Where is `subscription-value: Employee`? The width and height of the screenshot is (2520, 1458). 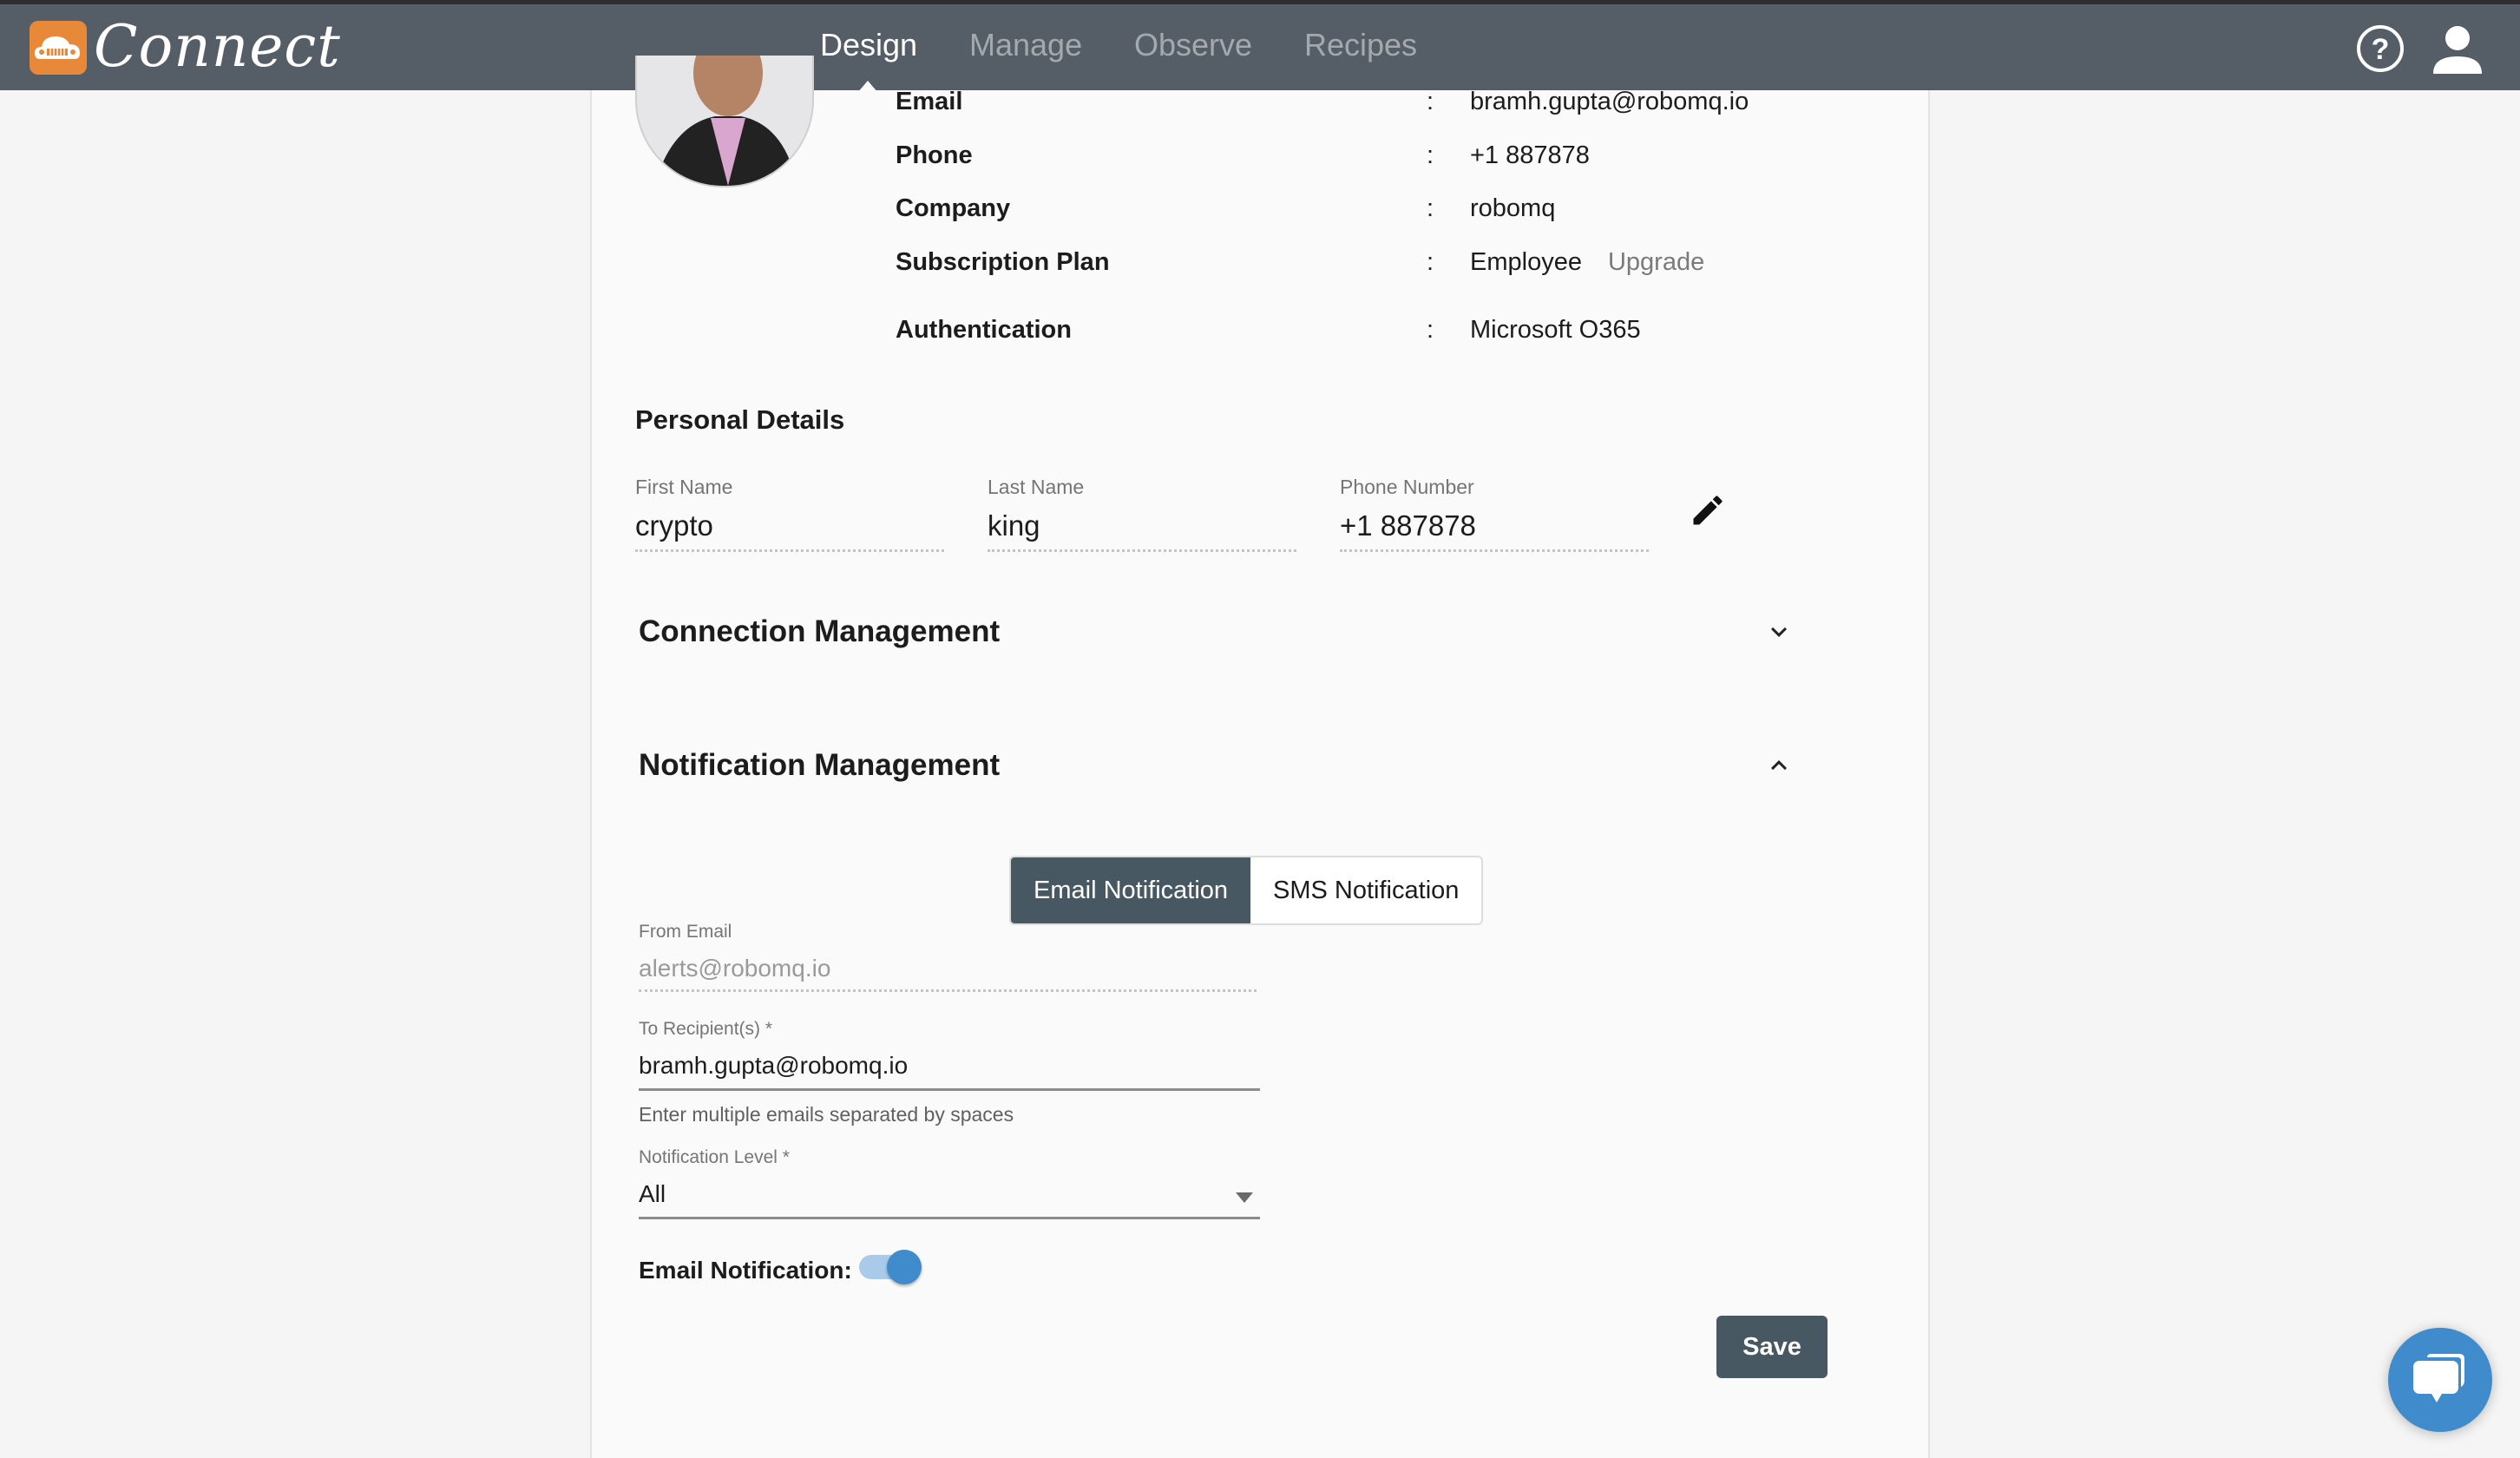
subscription-value: Employee is located at coordinates (1526, 262).